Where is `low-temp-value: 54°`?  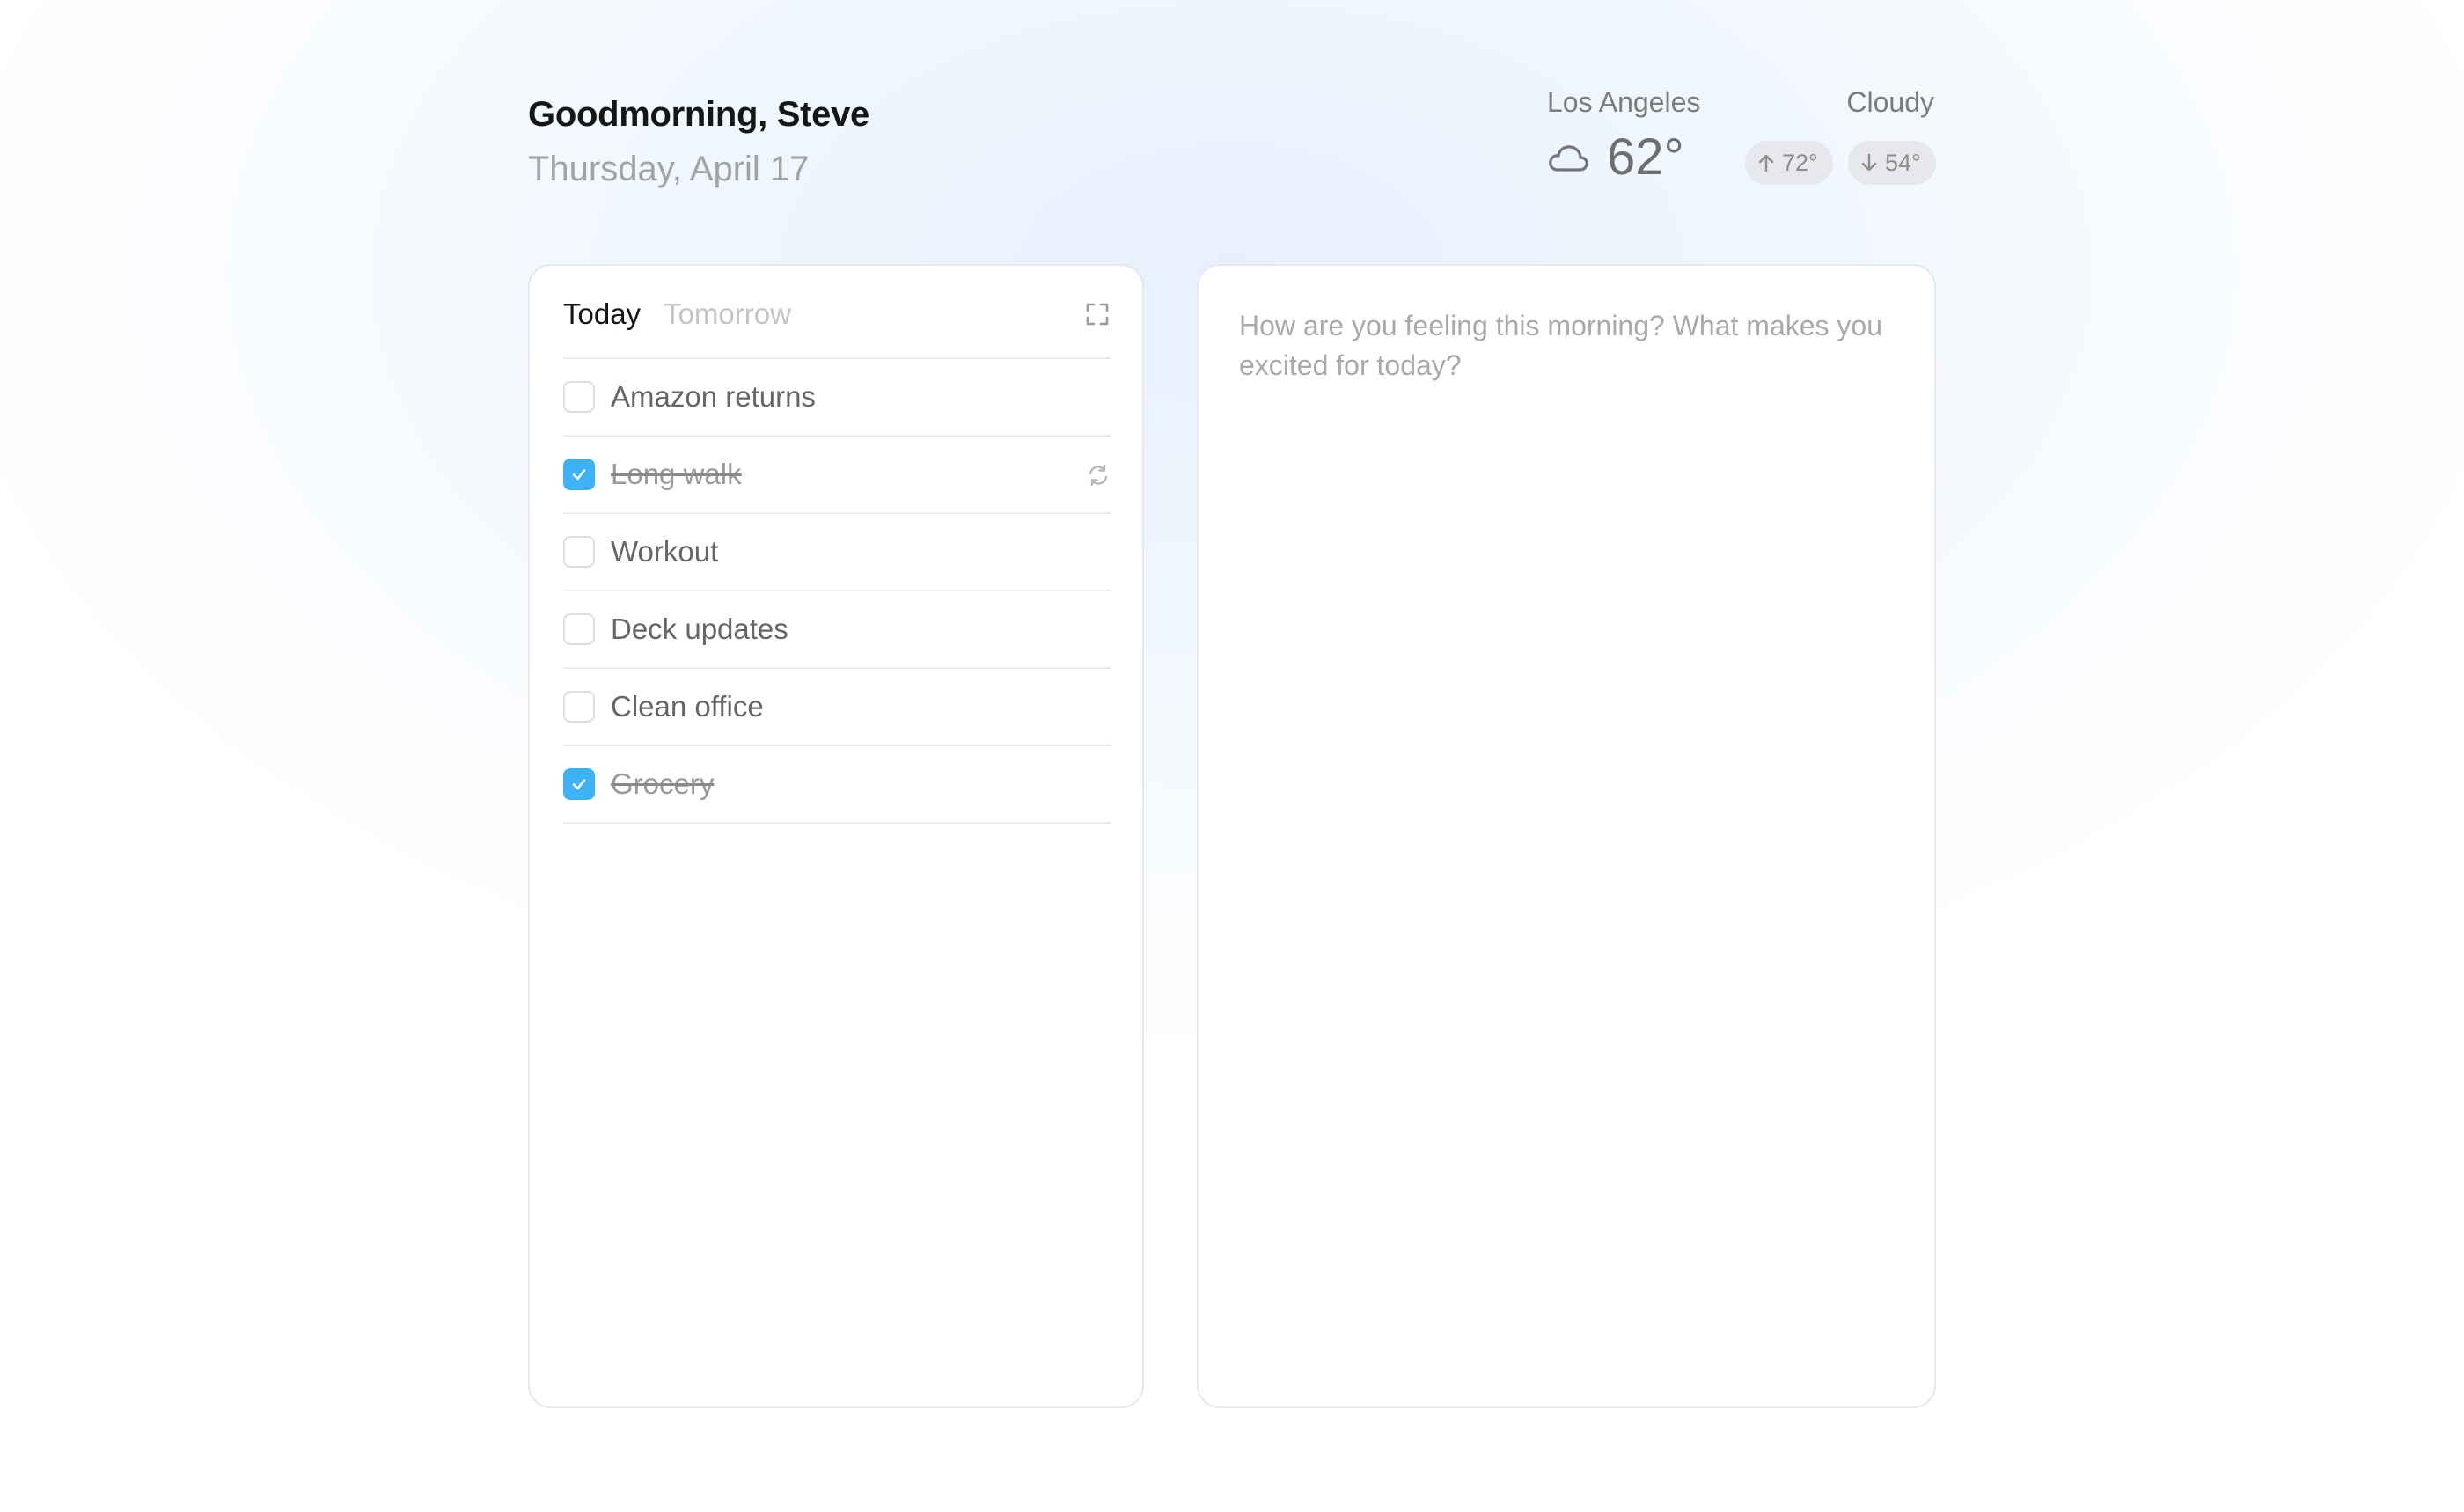 low-temp-value: 54° is located at coordinates (1903, 163).